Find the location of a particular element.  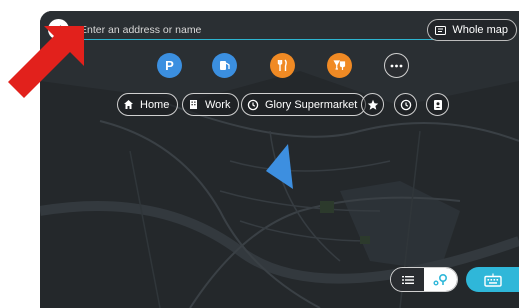

drinks-icon is located at coordinates (339, 65).